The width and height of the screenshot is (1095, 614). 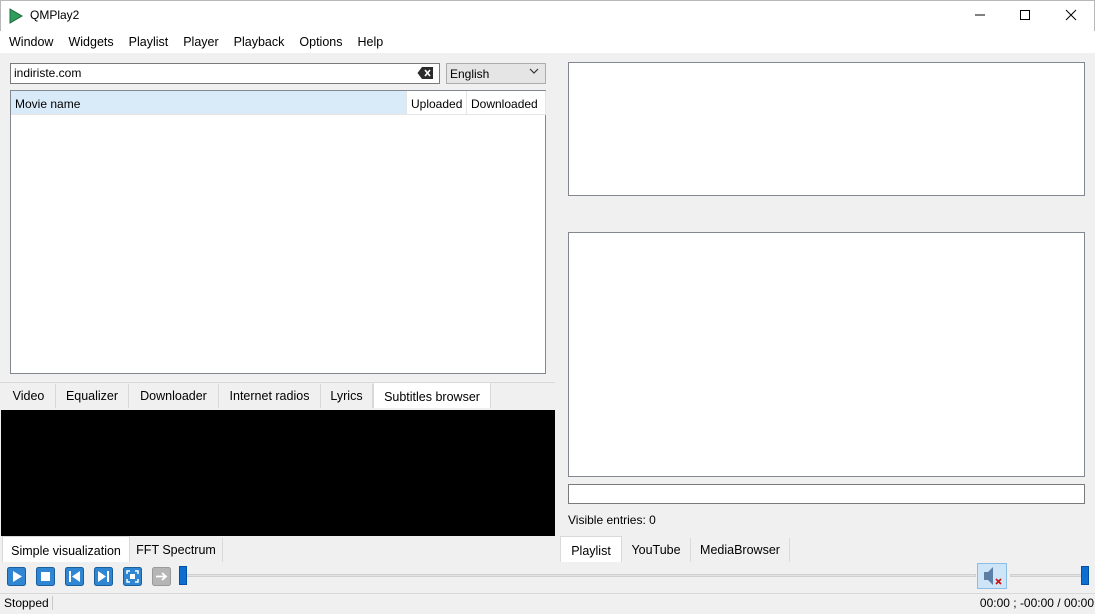 What do you see at coordinates (547, 603) in the screenshot?
I see `status-bar` at bounding box center [547, 603].